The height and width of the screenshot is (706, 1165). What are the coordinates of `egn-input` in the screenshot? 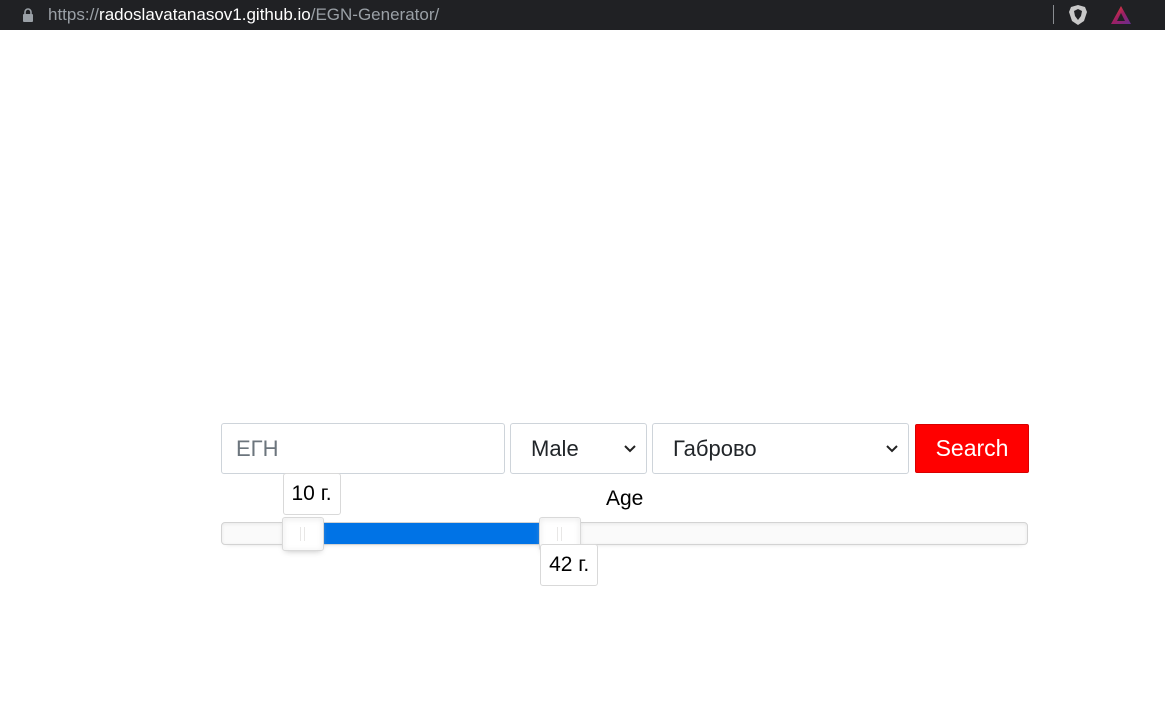 It's located at (363, 448).